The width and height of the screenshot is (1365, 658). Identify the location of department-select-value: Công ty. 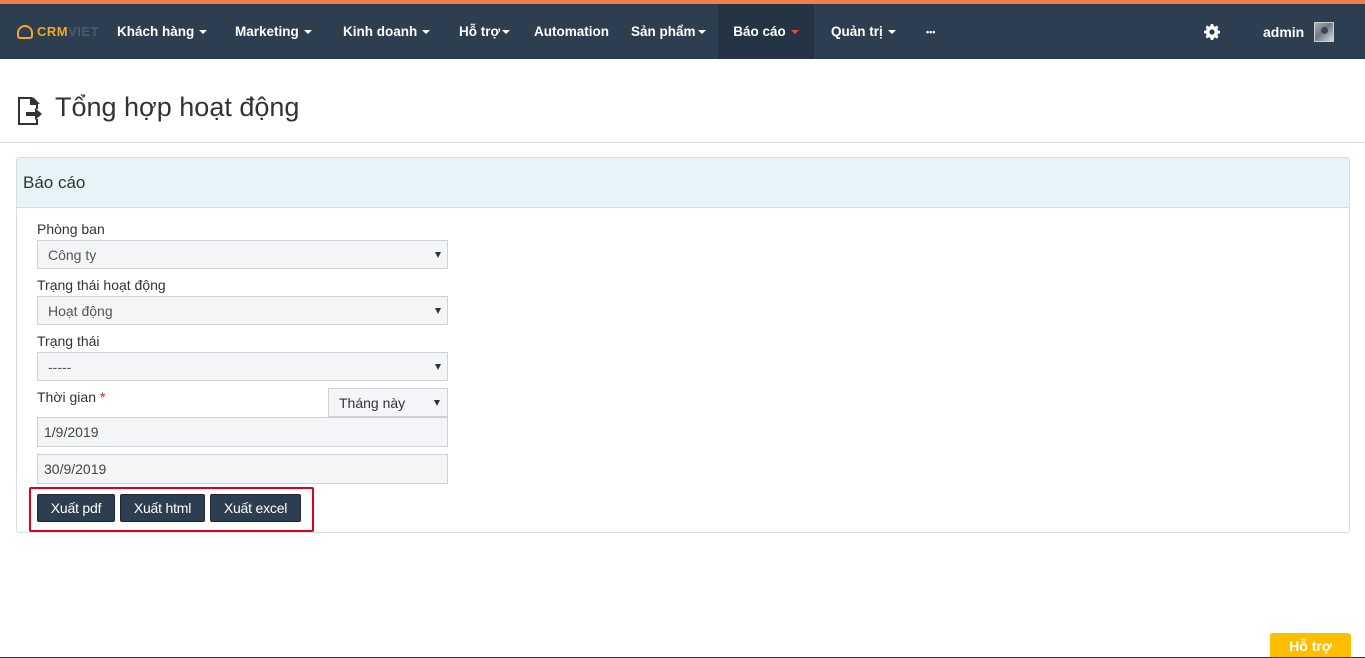
(72, 254).